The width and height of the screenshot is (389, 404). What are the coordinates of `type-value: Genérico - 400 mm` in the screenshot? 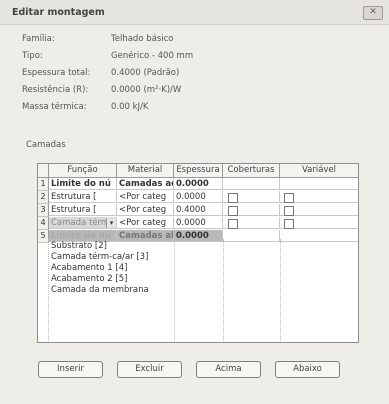 It's located at (152, 56).